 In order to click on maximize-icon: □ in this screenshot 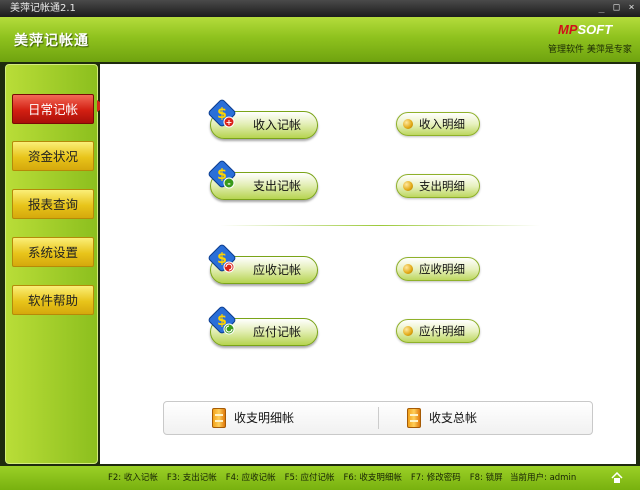, I will do `click(616, 7)`.